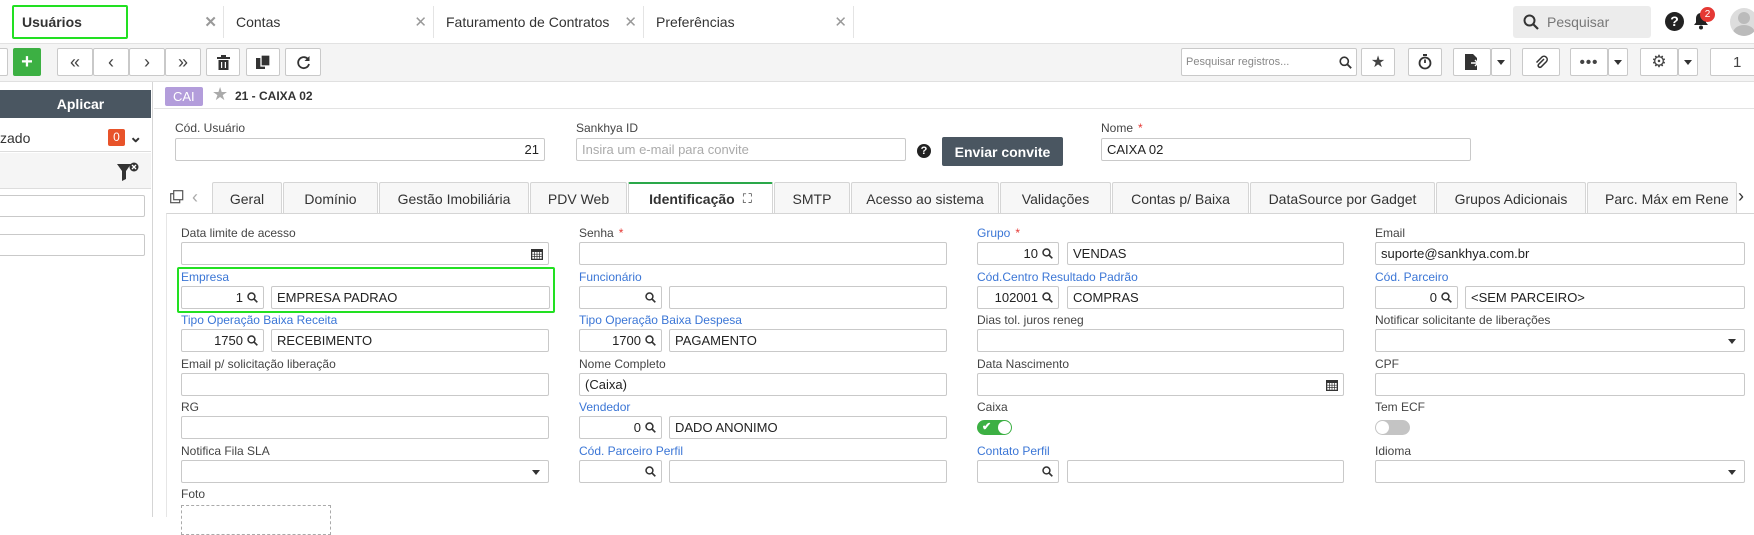 The height and width of the screenshot is (535, 1754). What do you see at coordinates (1560, 253) in the screenshot?
I see `email-field: suporte@sankhya.com.br` at bounding box center [1560, 253].